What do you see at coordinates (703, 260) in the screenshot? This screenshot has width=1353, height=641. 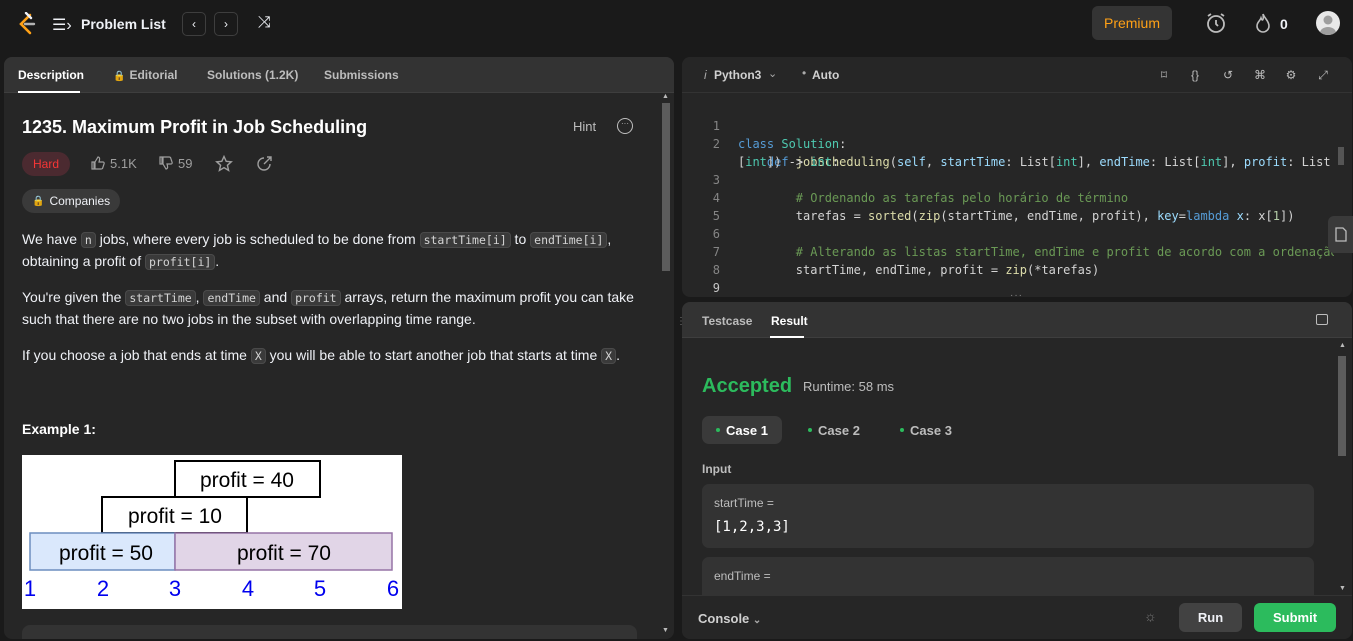 I see `code-line: 8` at bounding box center [703, 260].